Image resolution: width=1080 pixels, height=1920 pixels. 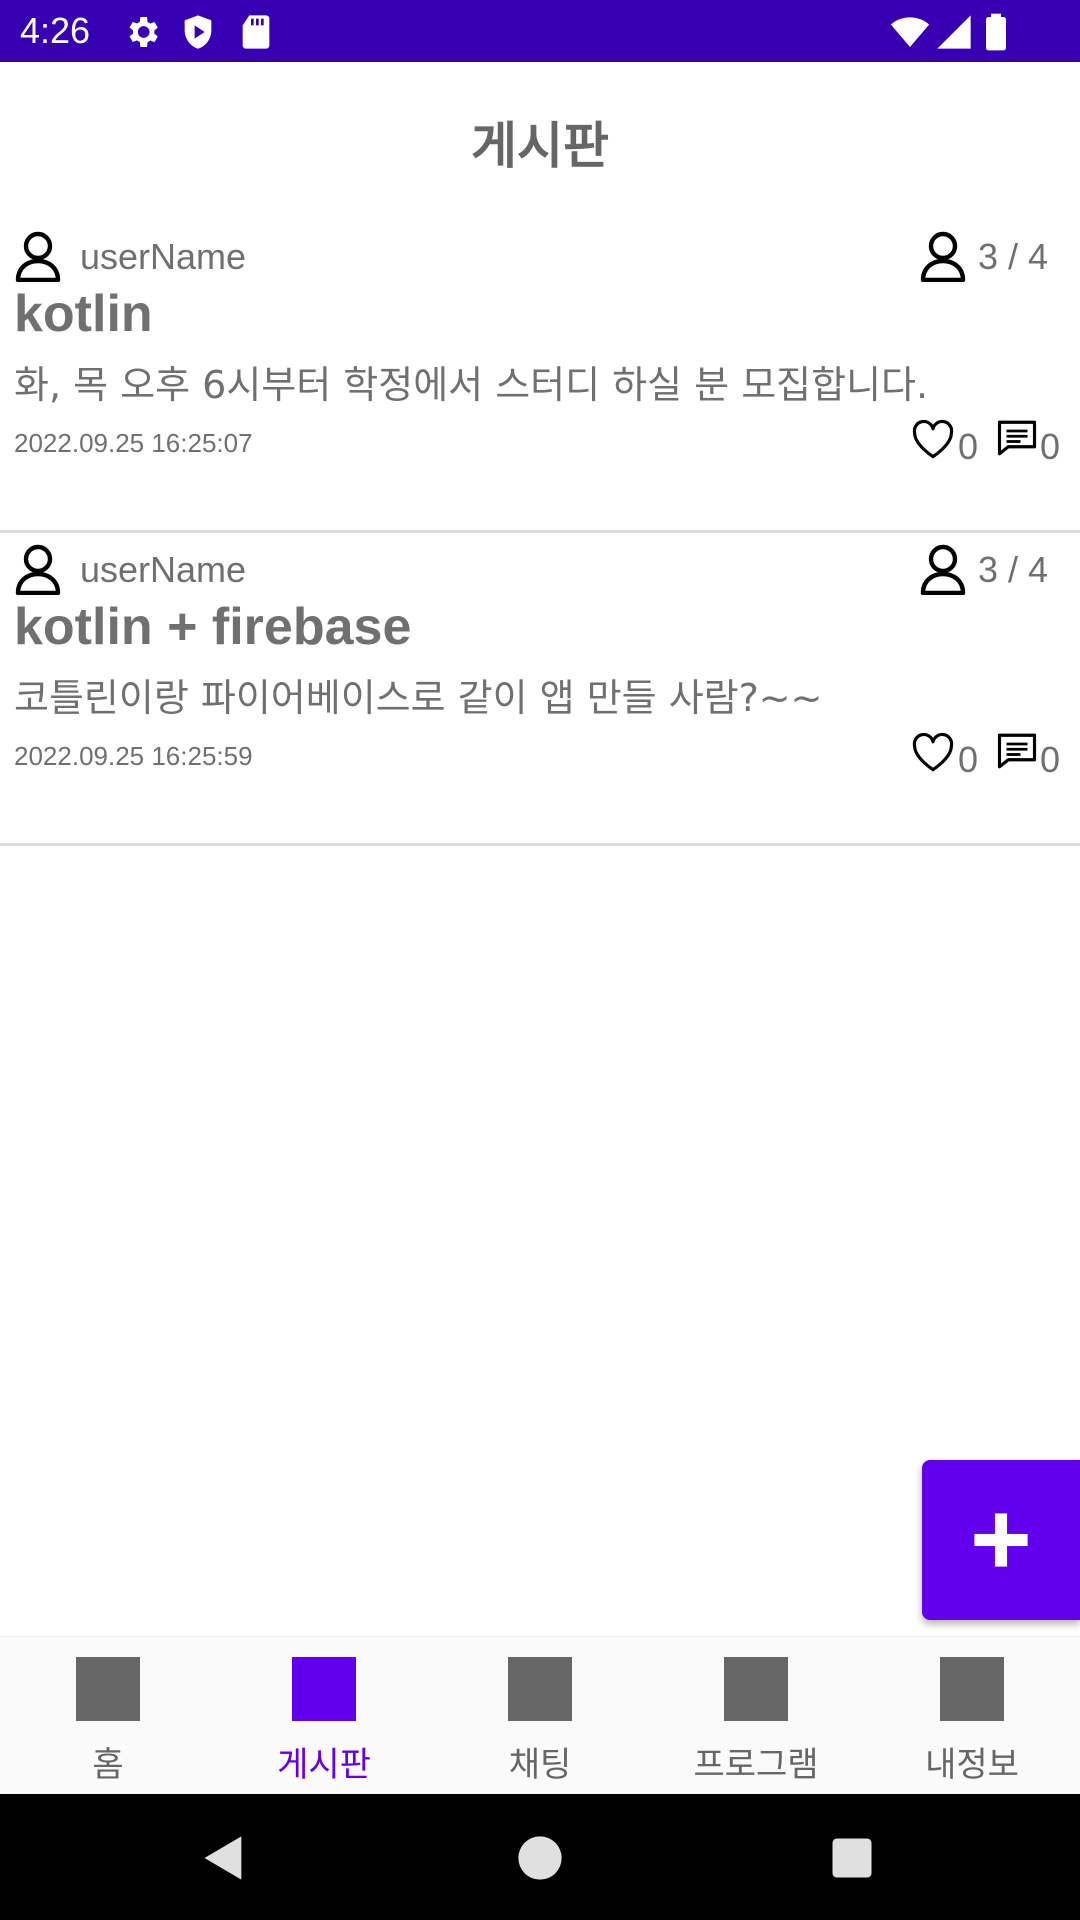 I want to click on post-title: kotlin, so click(x=83, y=314).